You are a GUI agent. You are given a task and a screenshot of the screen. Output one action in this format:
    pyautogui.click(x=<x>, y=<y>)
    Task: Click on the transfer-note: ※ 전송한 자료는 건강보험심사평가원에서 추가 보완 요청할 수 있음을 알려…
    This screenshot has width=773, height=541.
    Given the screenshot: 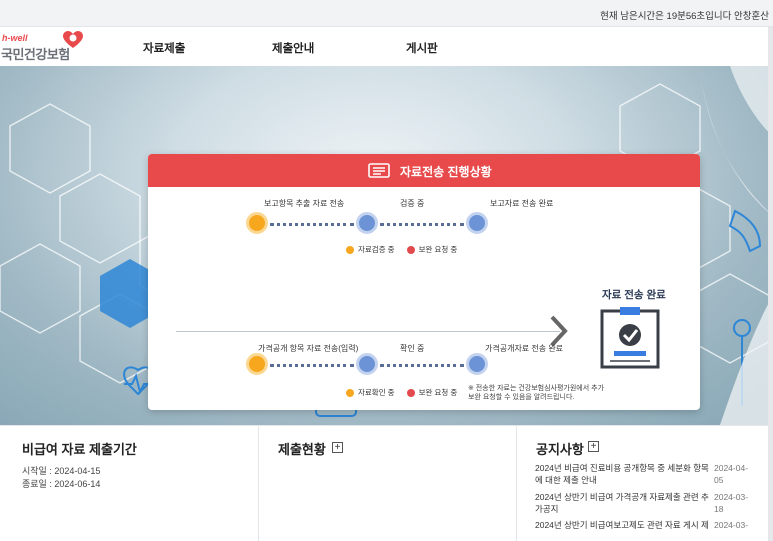 What is the action you would take?
    pyautogui.click(x=536, y=393)
    